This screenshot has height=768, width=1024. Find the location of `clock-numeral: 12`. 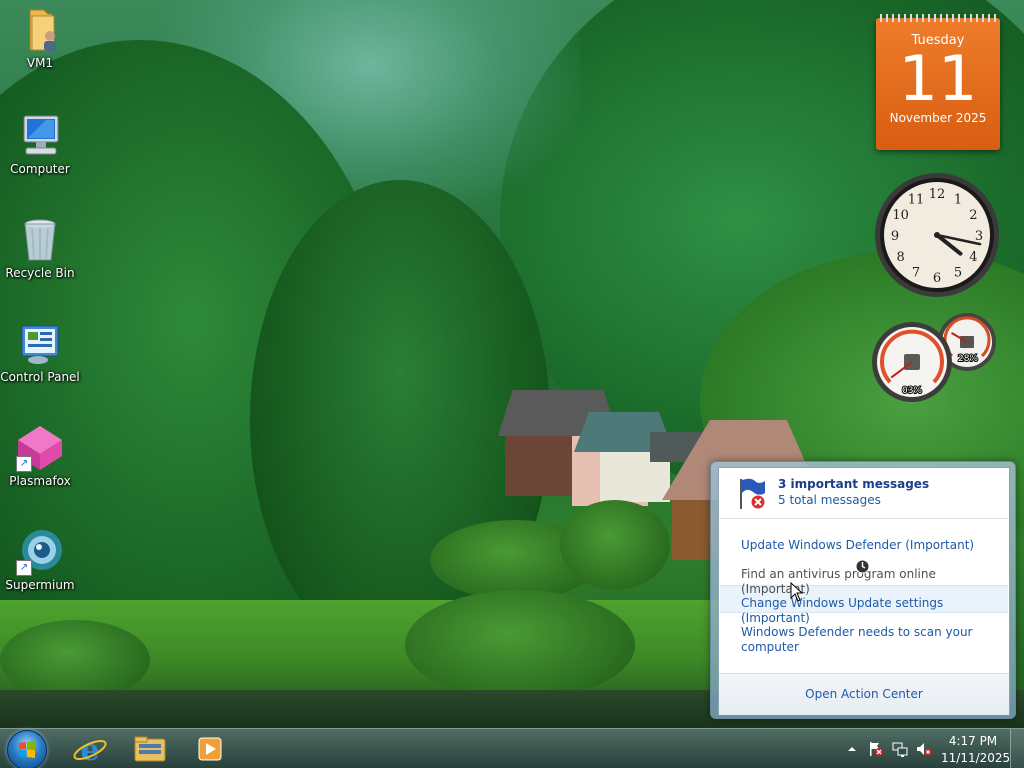

clock-numeral: 12 is located at coordinates (937, 194).